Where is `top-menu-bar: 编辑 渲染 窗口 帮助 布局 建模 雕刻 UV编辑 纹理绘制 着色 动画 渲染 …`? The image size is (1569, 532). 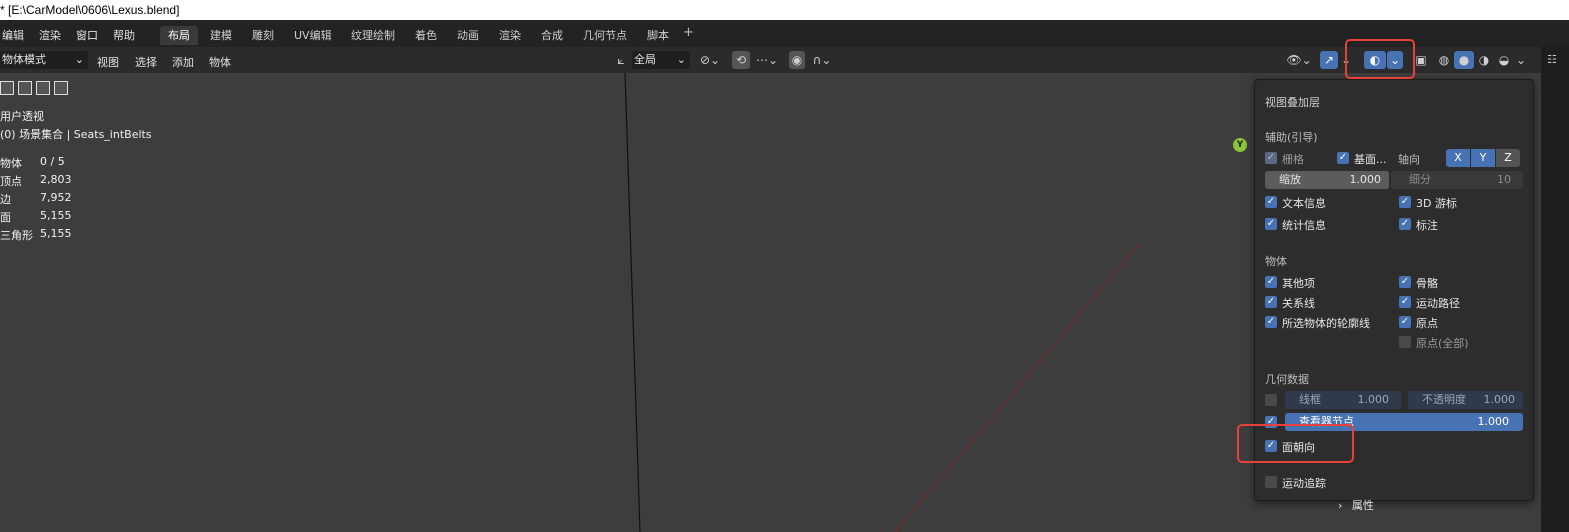
top-menu-bar: 编辑 渲染 窗口 帮助 布局 建模 雕刻 UV编辑 纹理绘制 着色 动画 渲染 … is located at coordinates (784, 33).